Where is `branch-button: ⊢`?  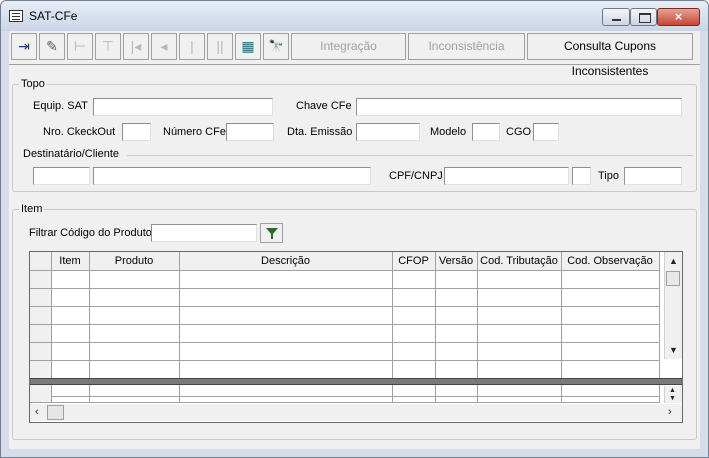 branch-button: ⊢ is located at coordinates (80, 46).